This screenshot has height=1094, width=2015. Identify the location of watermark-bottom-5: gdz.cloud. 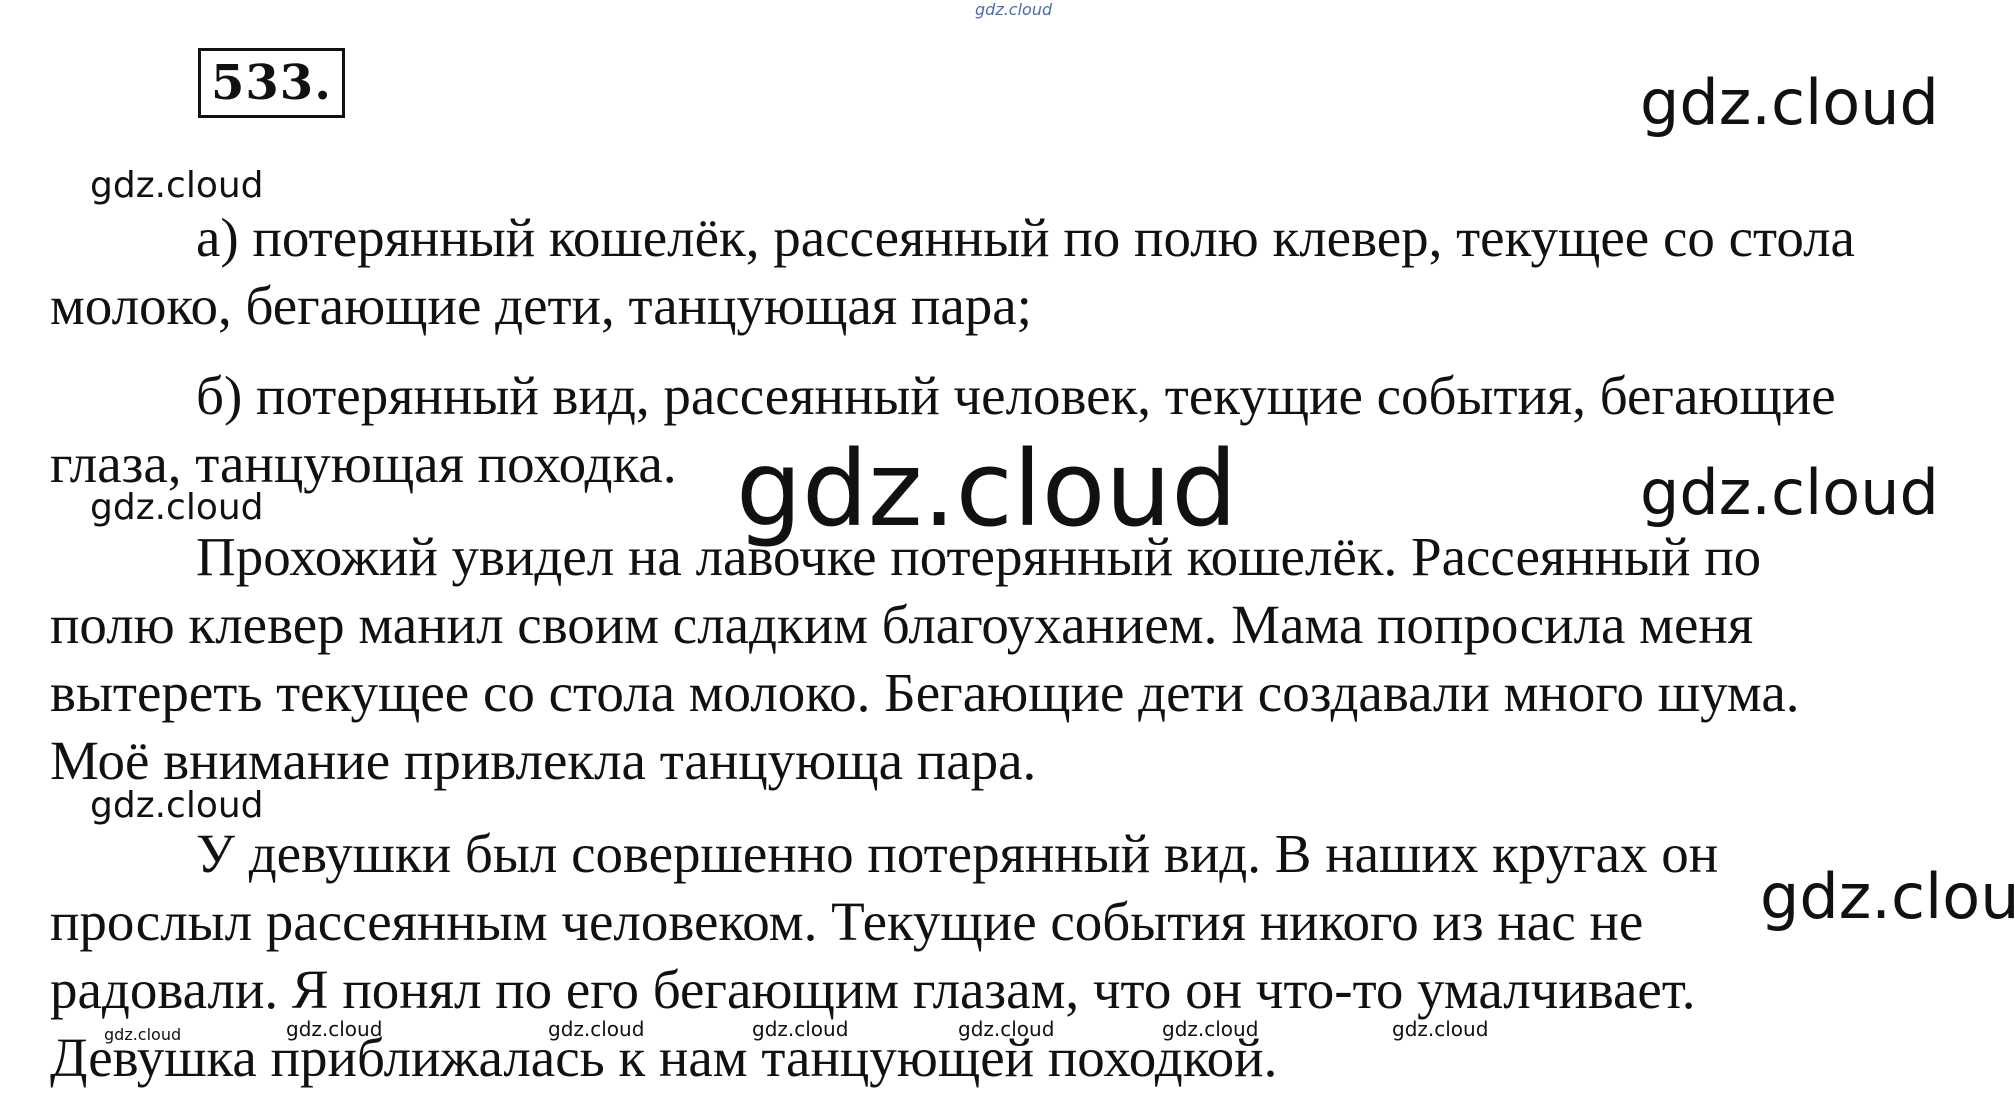
(1006, 1029).